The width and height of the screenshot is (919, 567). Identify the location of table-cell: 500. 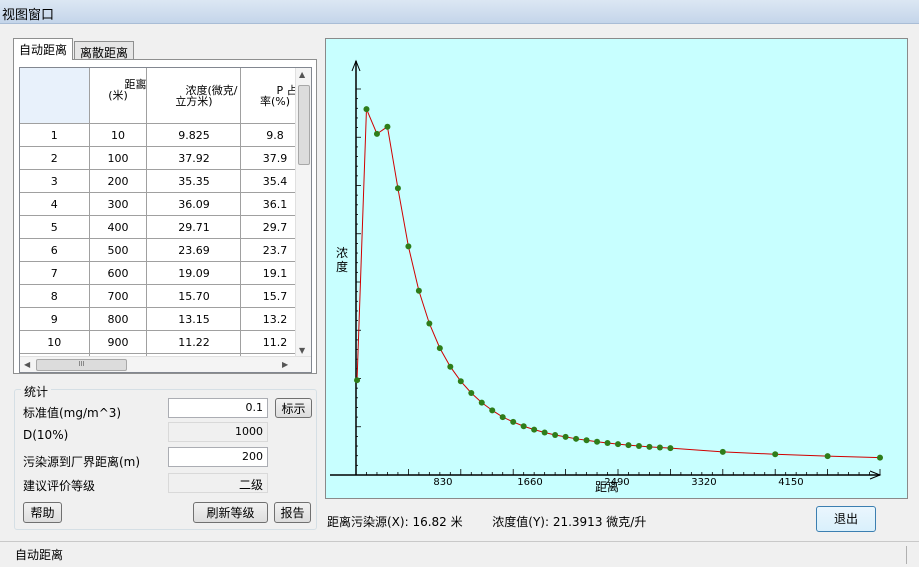
(118, 250).